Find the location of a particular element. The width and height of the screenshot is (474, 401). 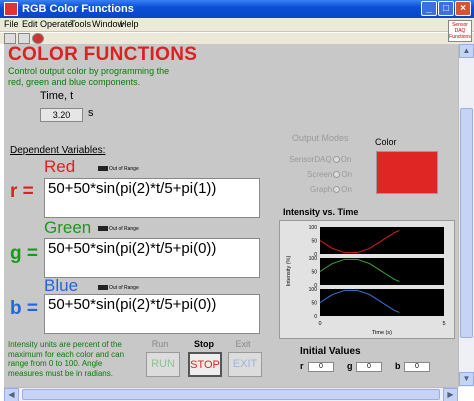

chart-title: Intensity vs. Time is located at coordinates (321, 212).